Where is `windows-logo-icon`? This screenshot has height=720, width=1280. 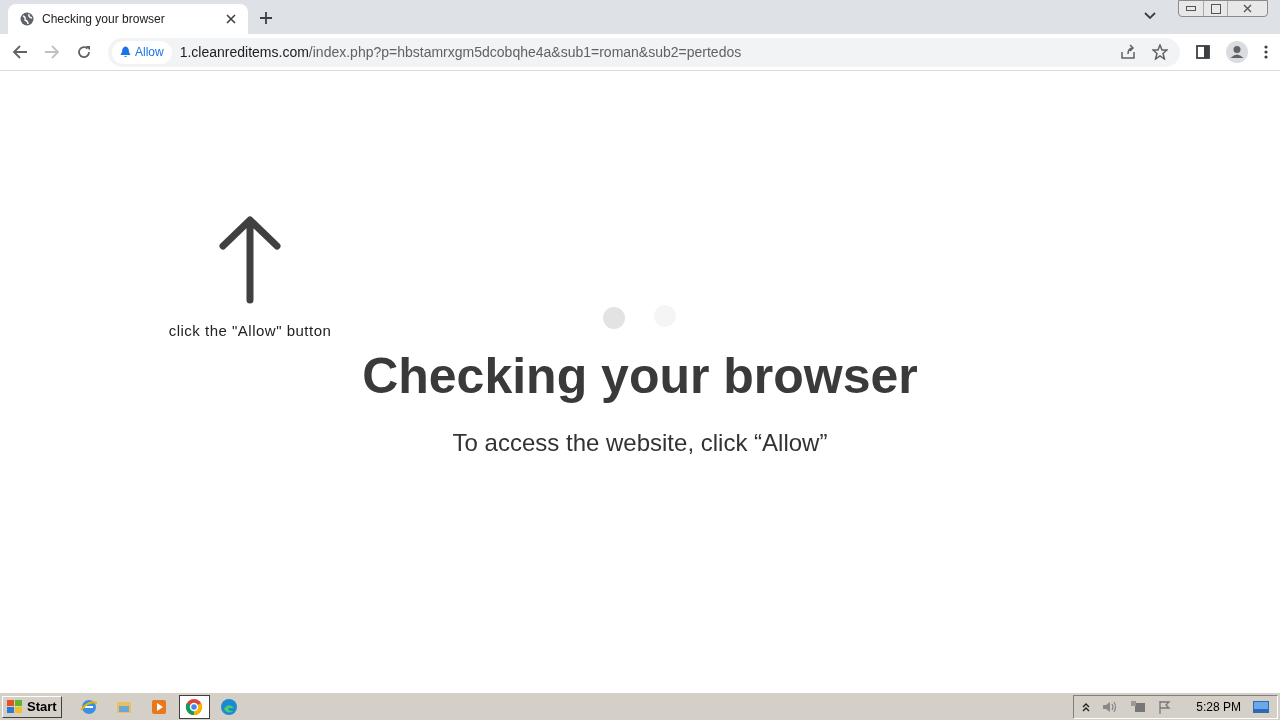
windows-logo-icon is located at coordinates (15, 706).